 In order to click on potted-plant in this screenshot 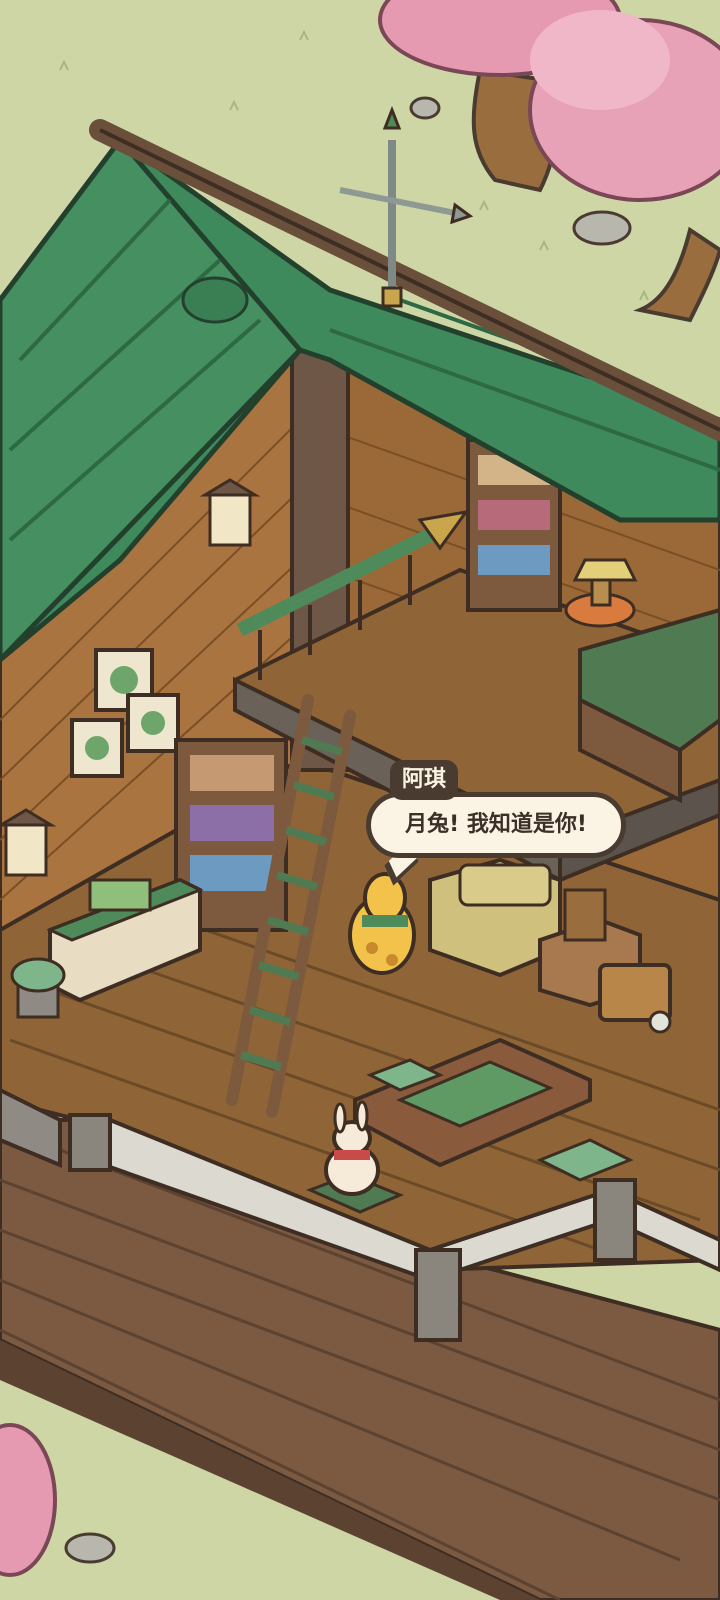, I will do `click(38, 988)`.